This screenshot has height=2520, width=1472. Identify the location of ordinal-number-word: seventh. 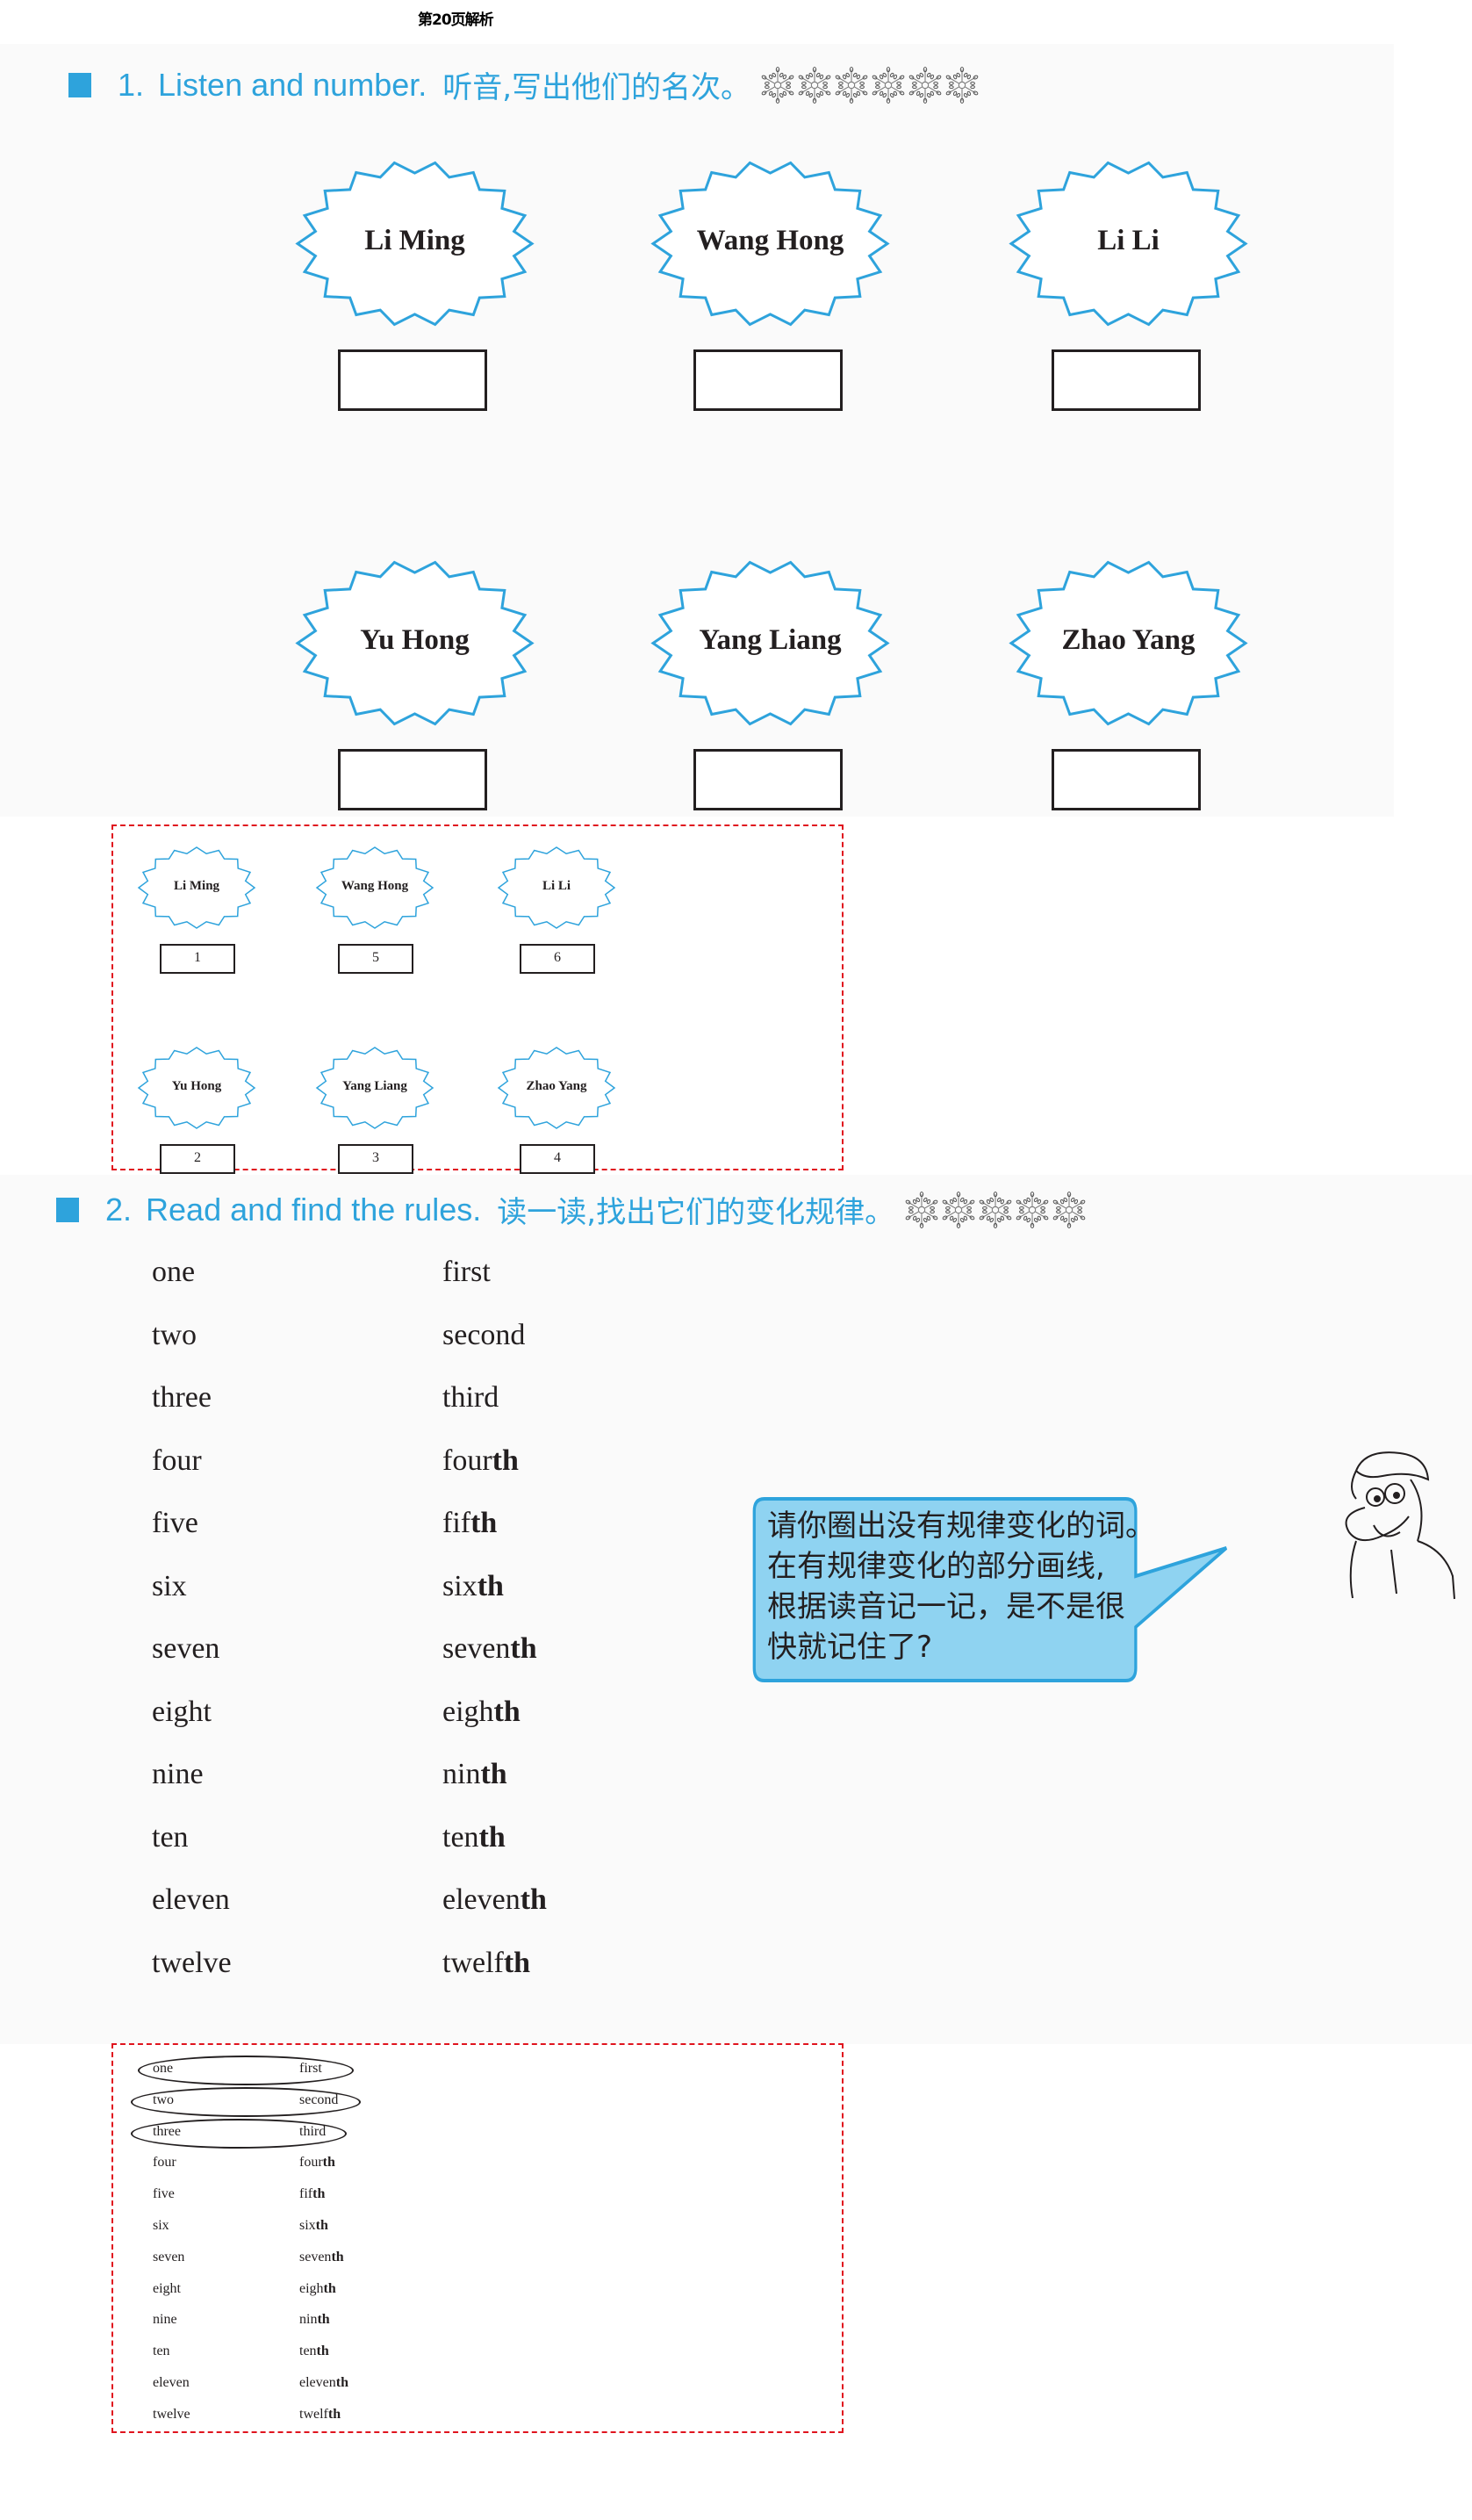
(322, 2257).